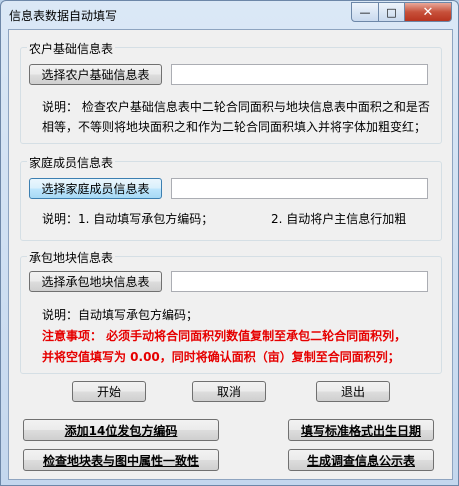  I want to click on minimize-button: —, so click(365, 12).